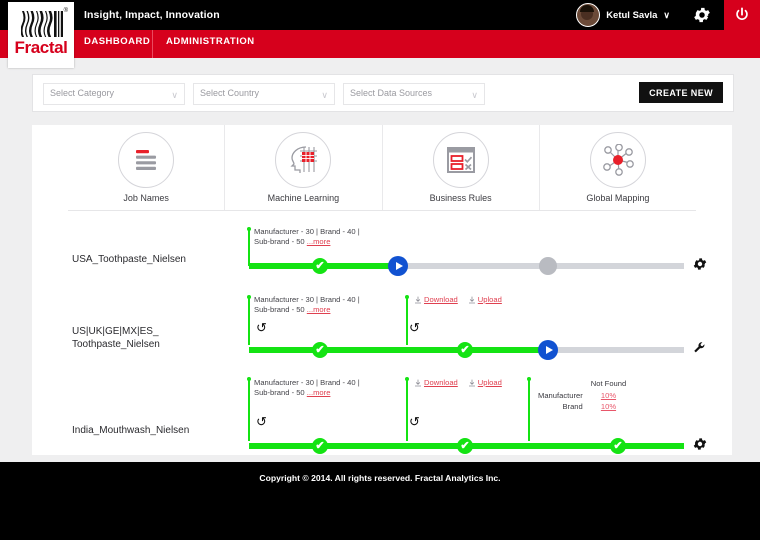 The width and height of the screenshot is (760, 540). I want to click on select-country: Select Country ∨, so click(264, 94).